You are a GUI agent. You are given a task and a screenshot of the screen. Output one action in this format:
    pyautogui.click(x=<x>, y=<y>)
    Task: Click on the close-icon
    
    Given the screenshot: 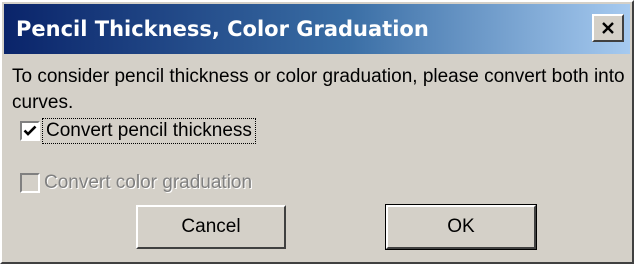 What is the action you would take?
    pyautogui.click(x=608, y=28)
    